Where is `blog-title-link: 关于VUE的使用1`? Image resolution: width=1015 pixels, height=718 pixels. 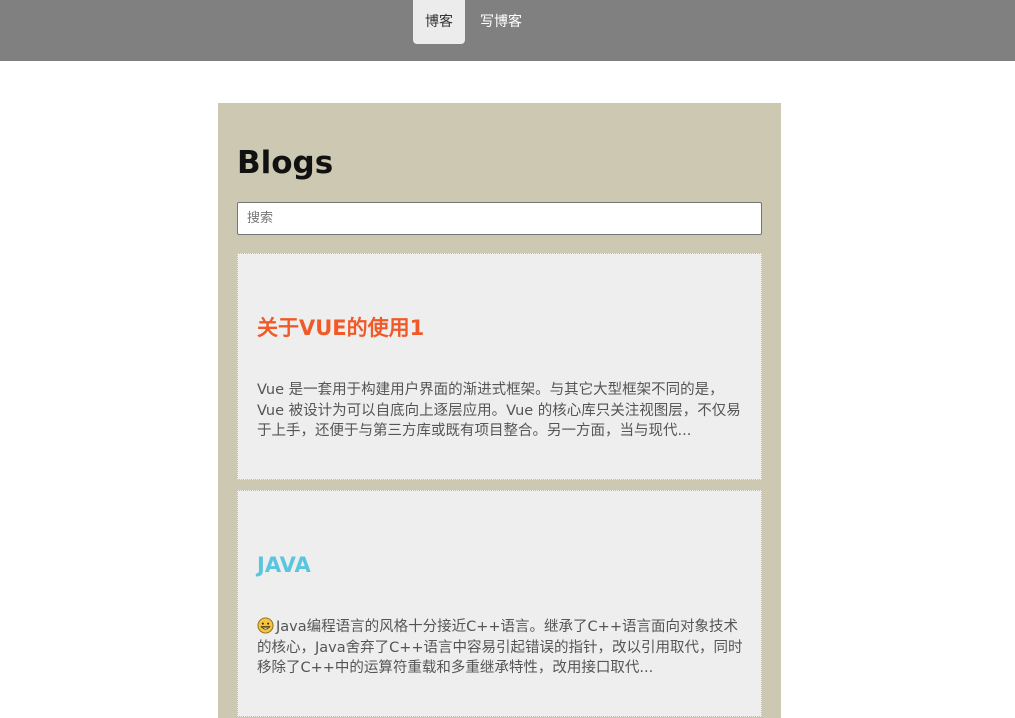
blog-title-link: 关于VUE的使用1 is located at coordinates (340, 328).